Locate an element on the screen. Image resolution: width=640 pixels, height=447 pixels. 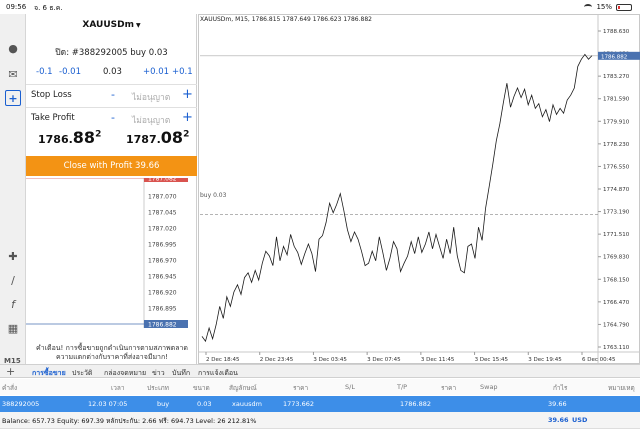
column-header: S/L is located at coordinates (350, 387).